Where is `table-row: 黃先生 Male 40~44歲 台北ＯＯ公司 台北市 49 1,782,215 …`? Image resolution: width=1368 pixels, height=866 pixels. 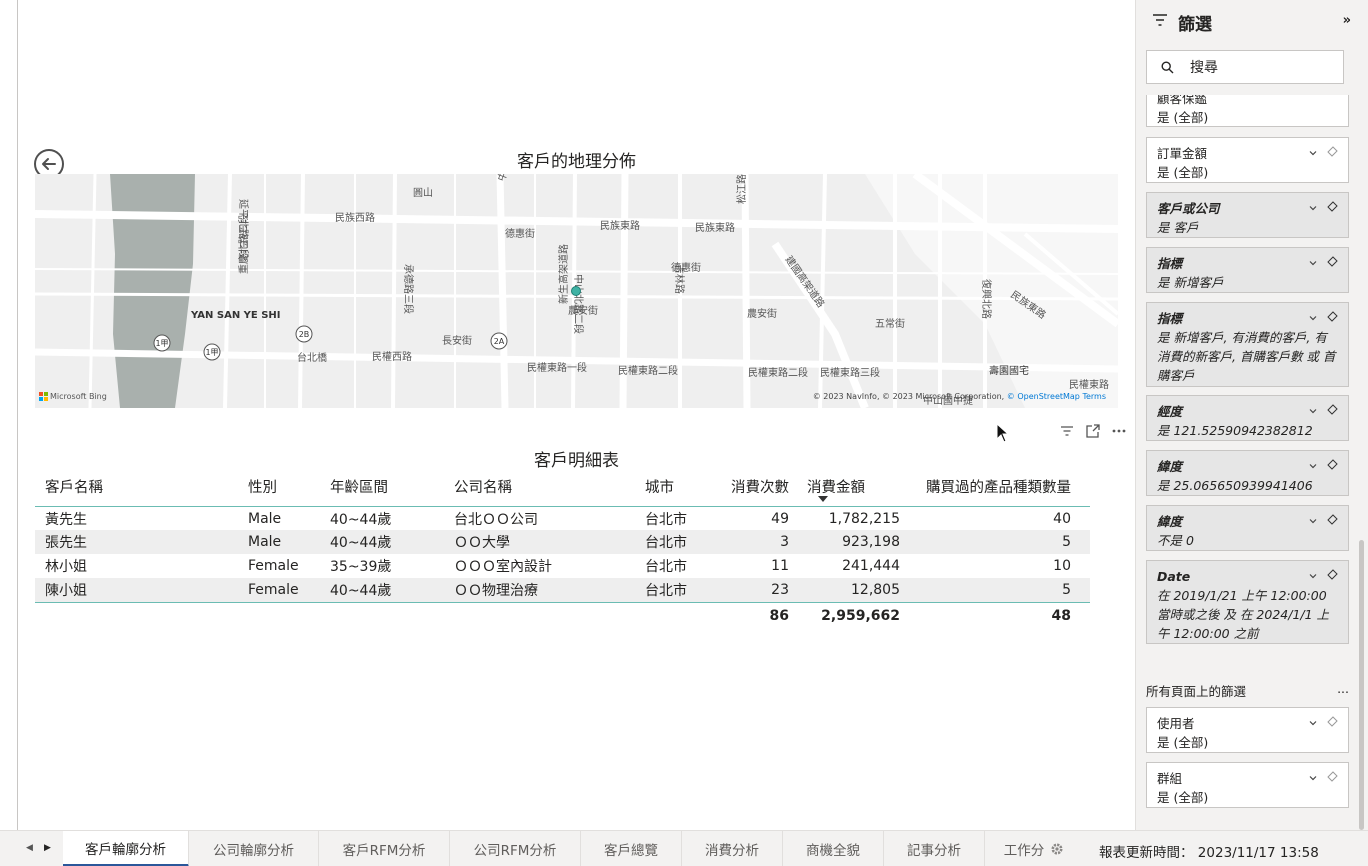
table-row: 黃先生 Male 40~44歲 台北ＯＯ公司 台北市 49 1,782,215 … is located at coordinates (562, 518).